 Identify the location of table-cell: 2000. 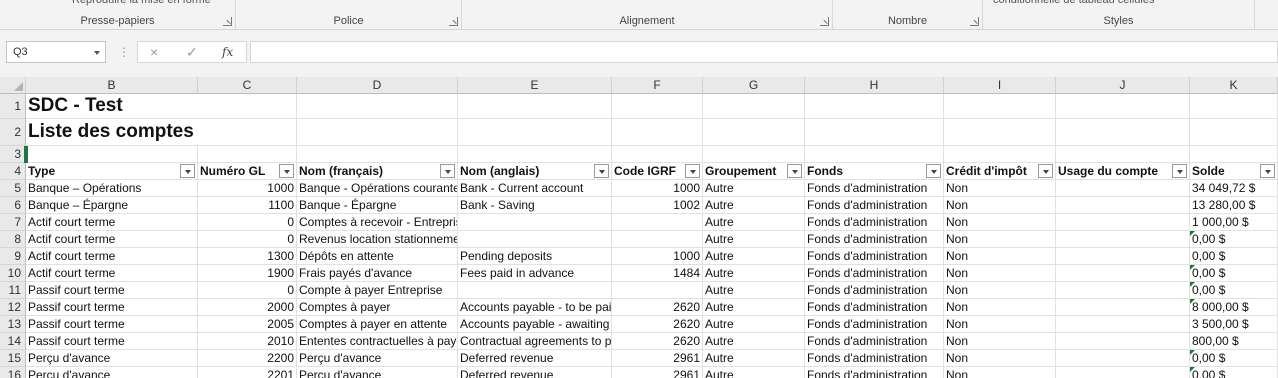
(247, 307).